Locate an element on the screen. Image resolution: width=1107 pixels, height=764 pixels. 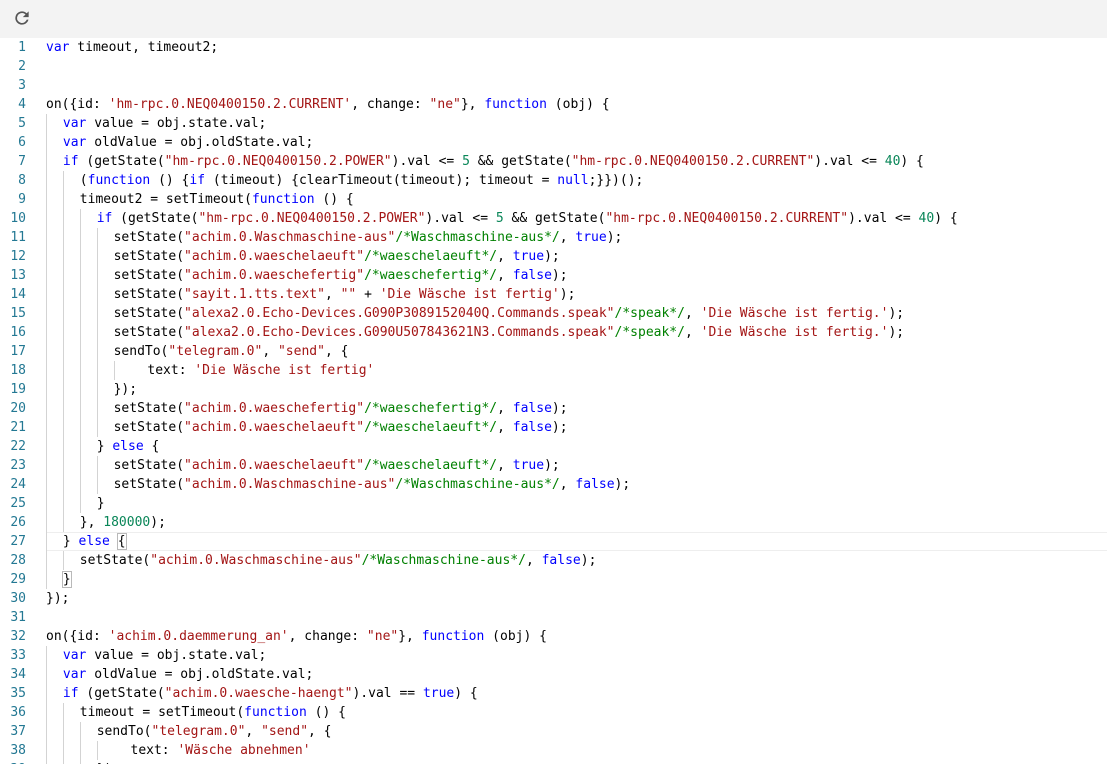
line-number: 32 is located at coordinates (18, 636).